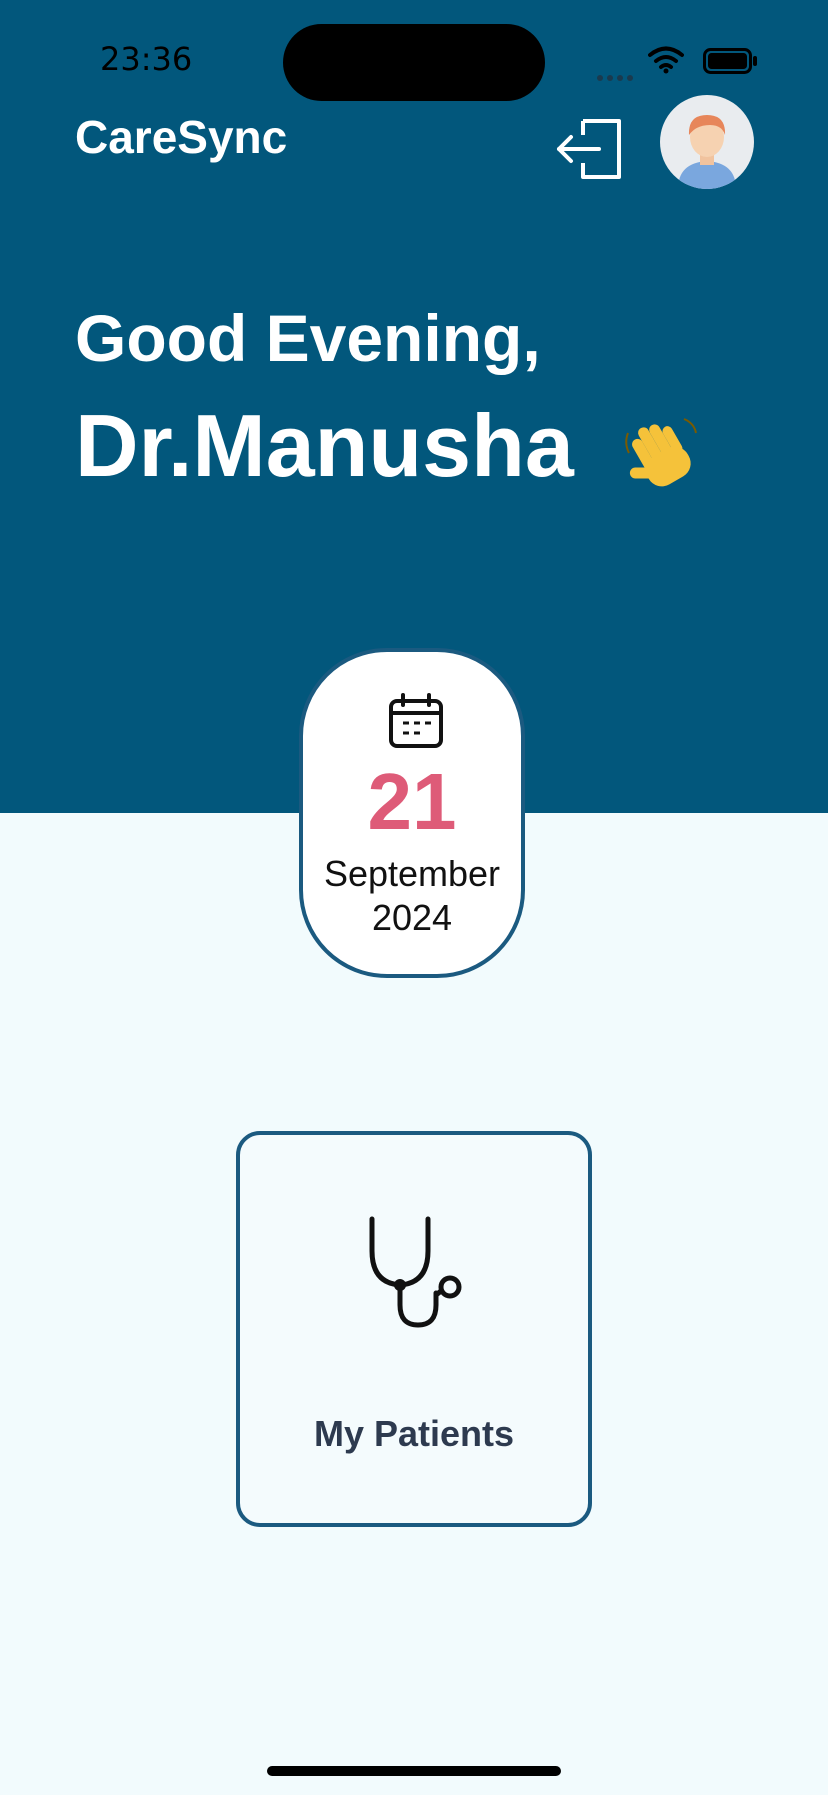 The image size is (828, 1795). Describe the element at coordinates (590, 148) in the screenshot. I see `logout-icon` at that location.